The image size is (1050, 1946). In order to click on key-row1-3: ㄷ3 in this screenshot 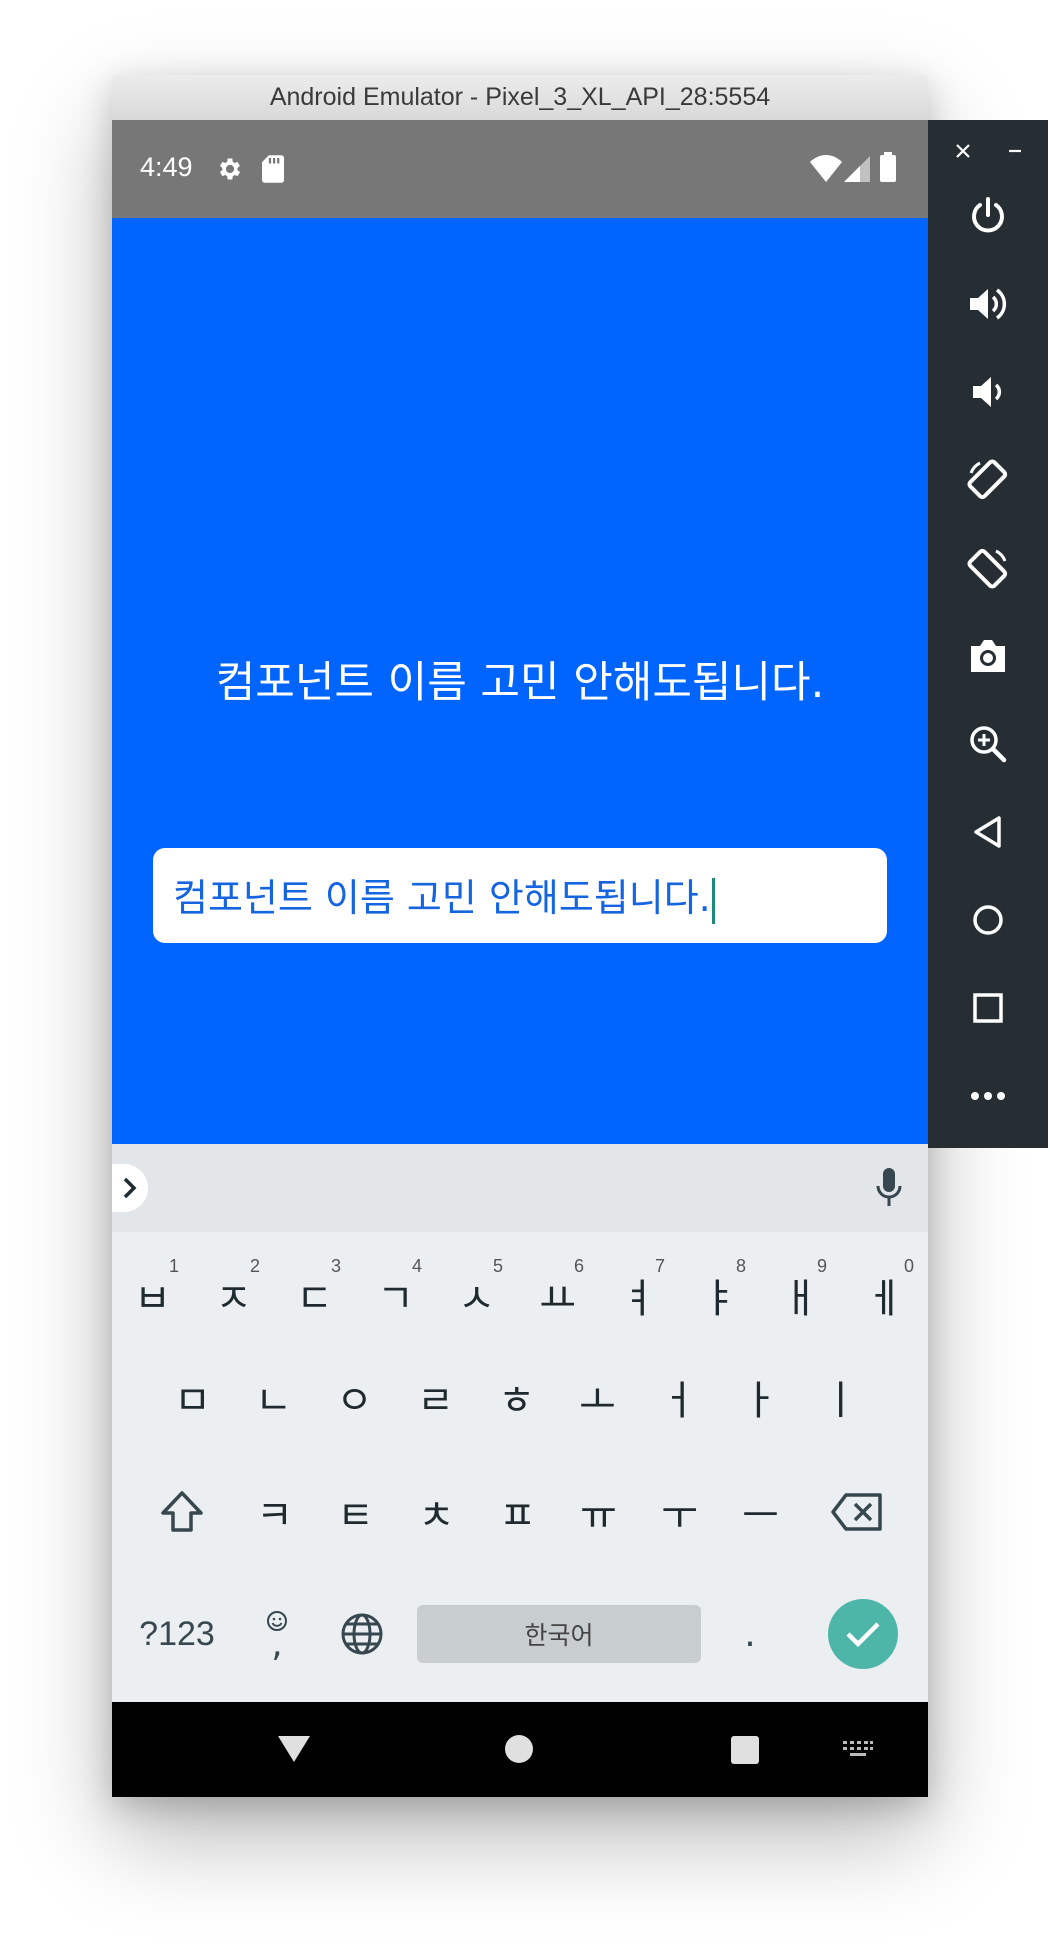, I will do `click(314, 1295)`.